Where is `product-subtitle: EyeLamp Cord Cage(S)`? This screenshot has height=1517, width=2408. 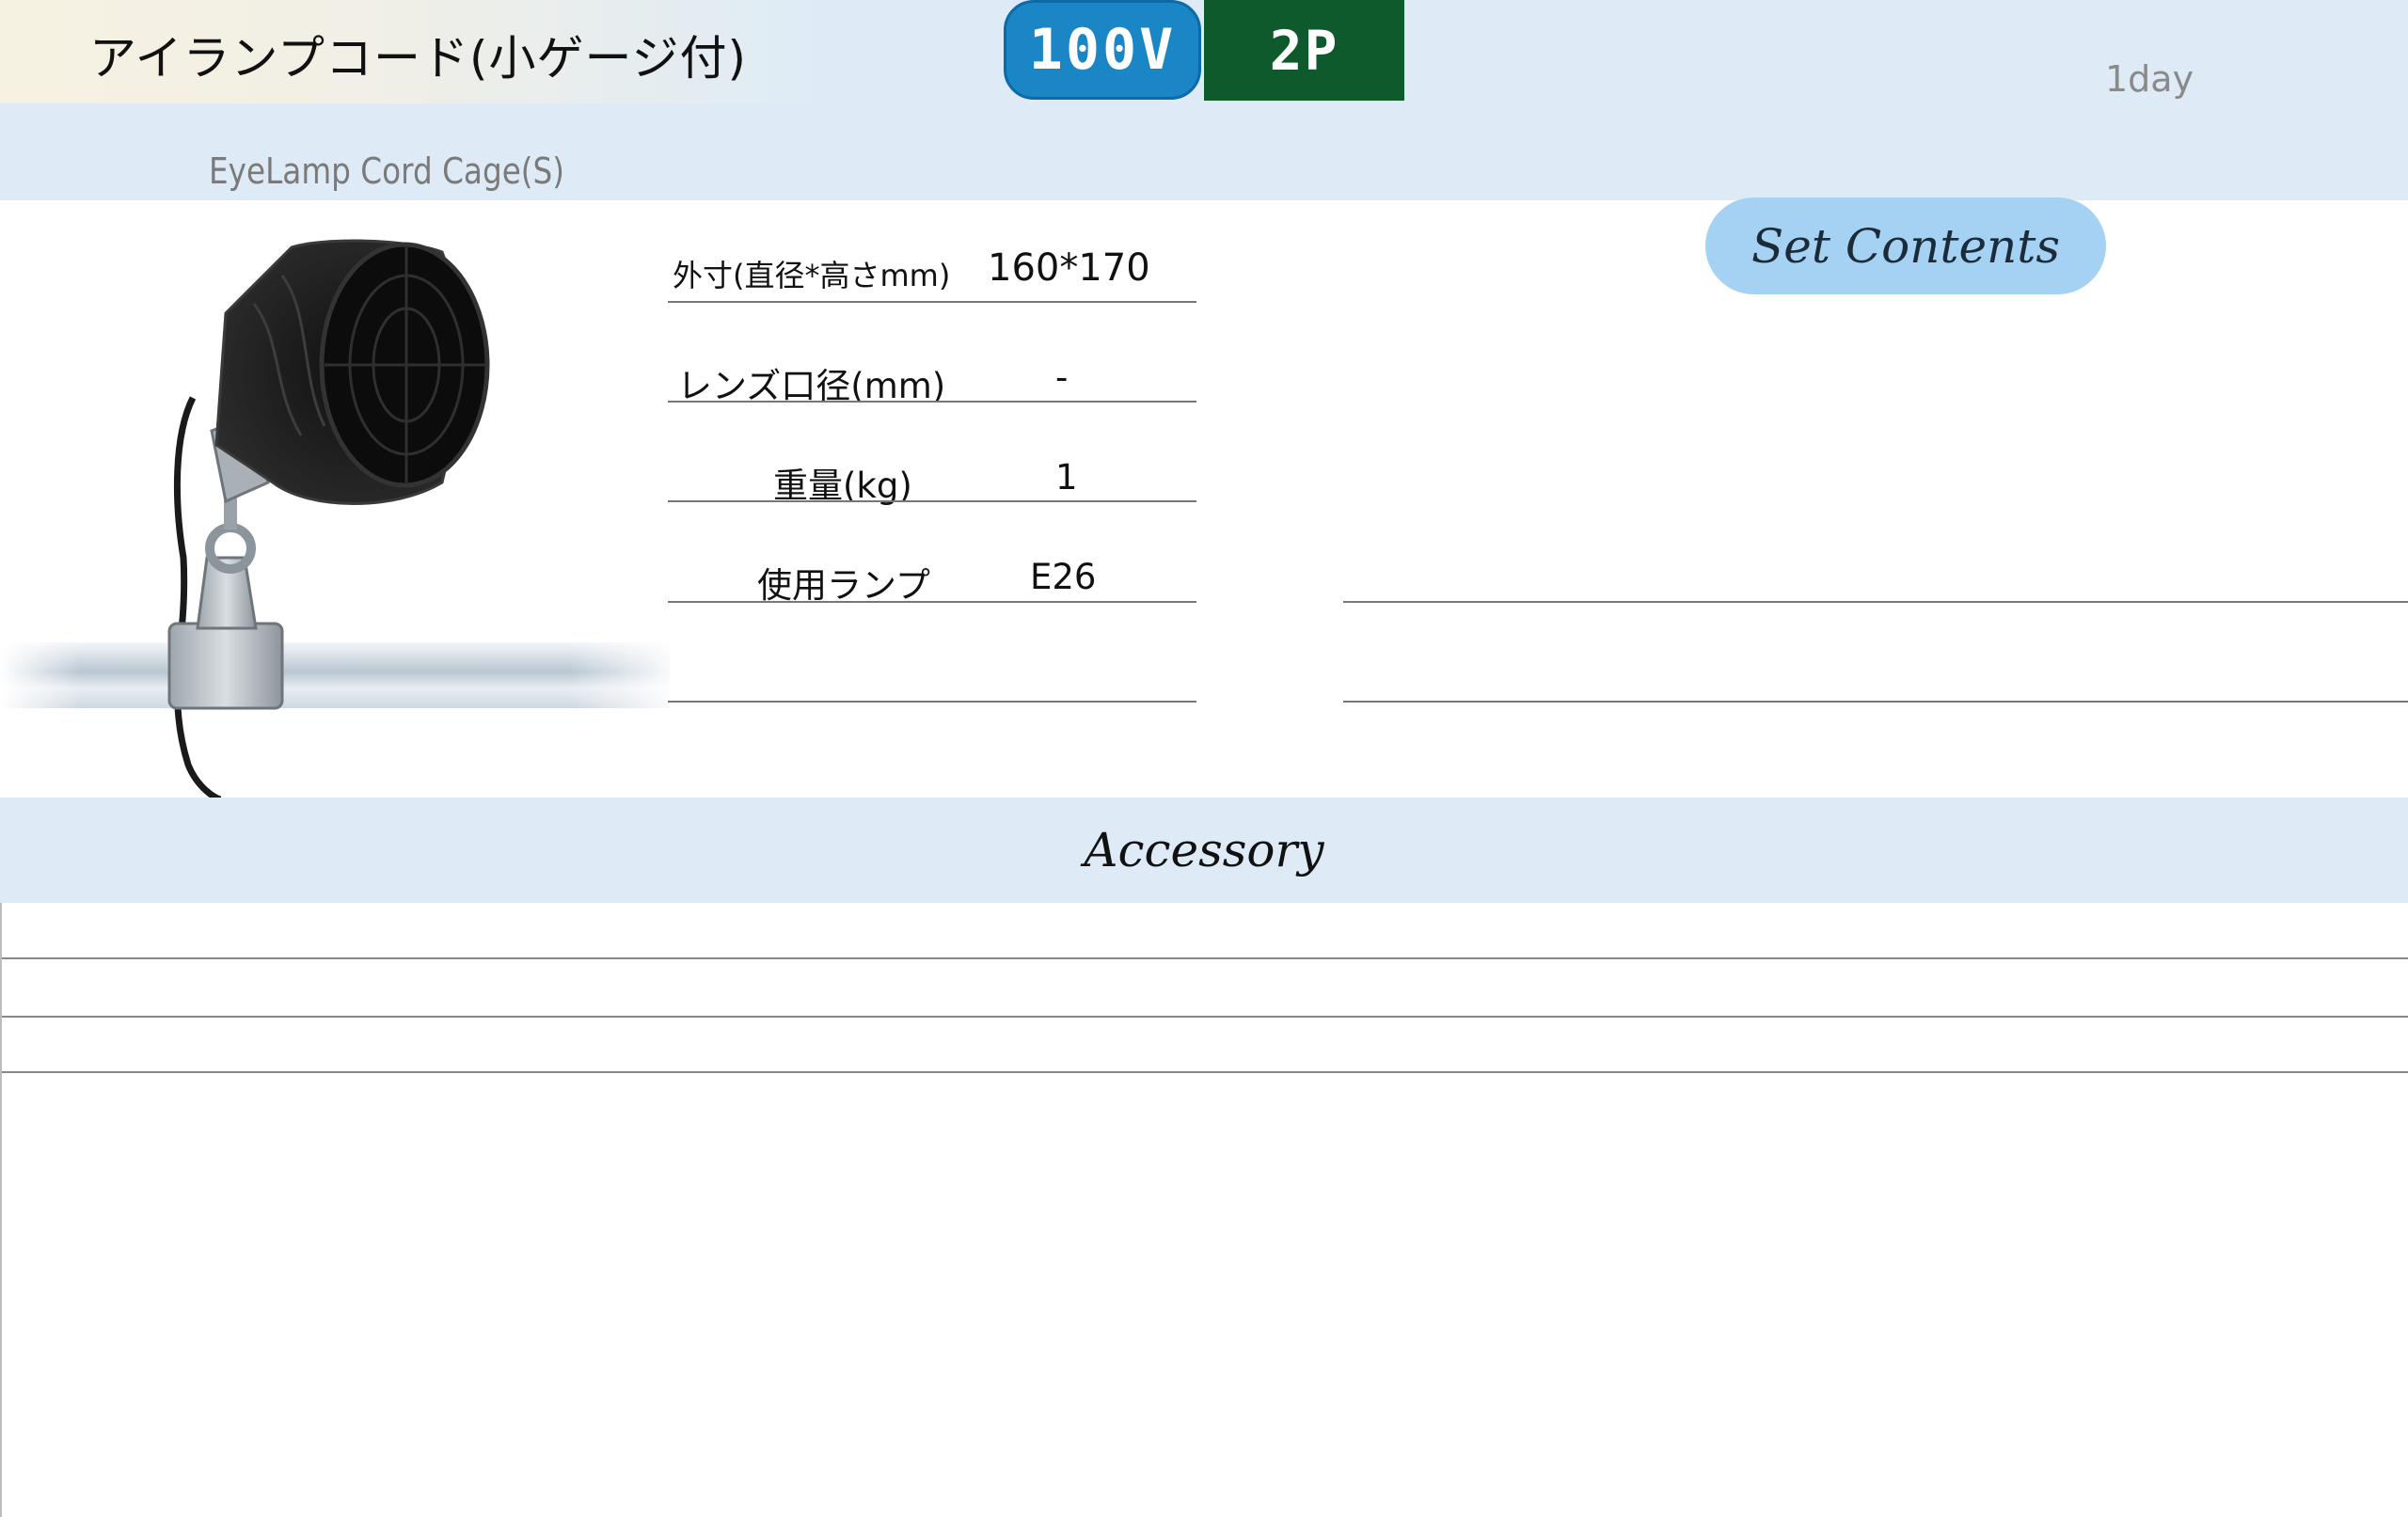 product-subtitle: EyeLamp Cord Cage(S) is located at coordinates (387, 171).